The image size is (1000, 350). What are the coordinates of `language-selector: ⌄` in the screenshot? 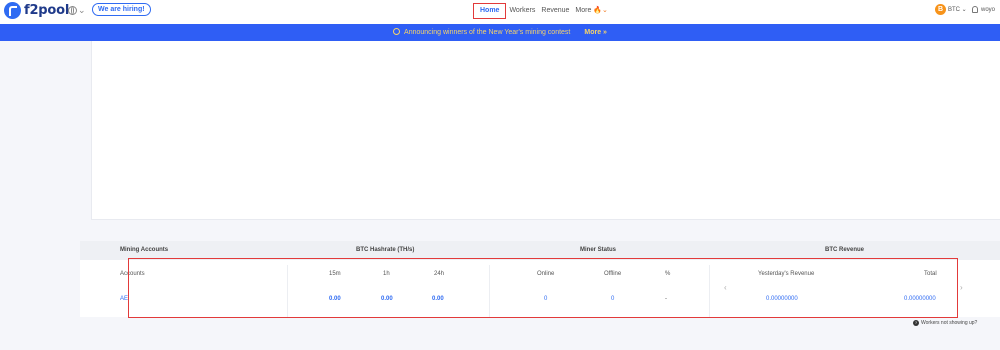 It's located at (77, 10).